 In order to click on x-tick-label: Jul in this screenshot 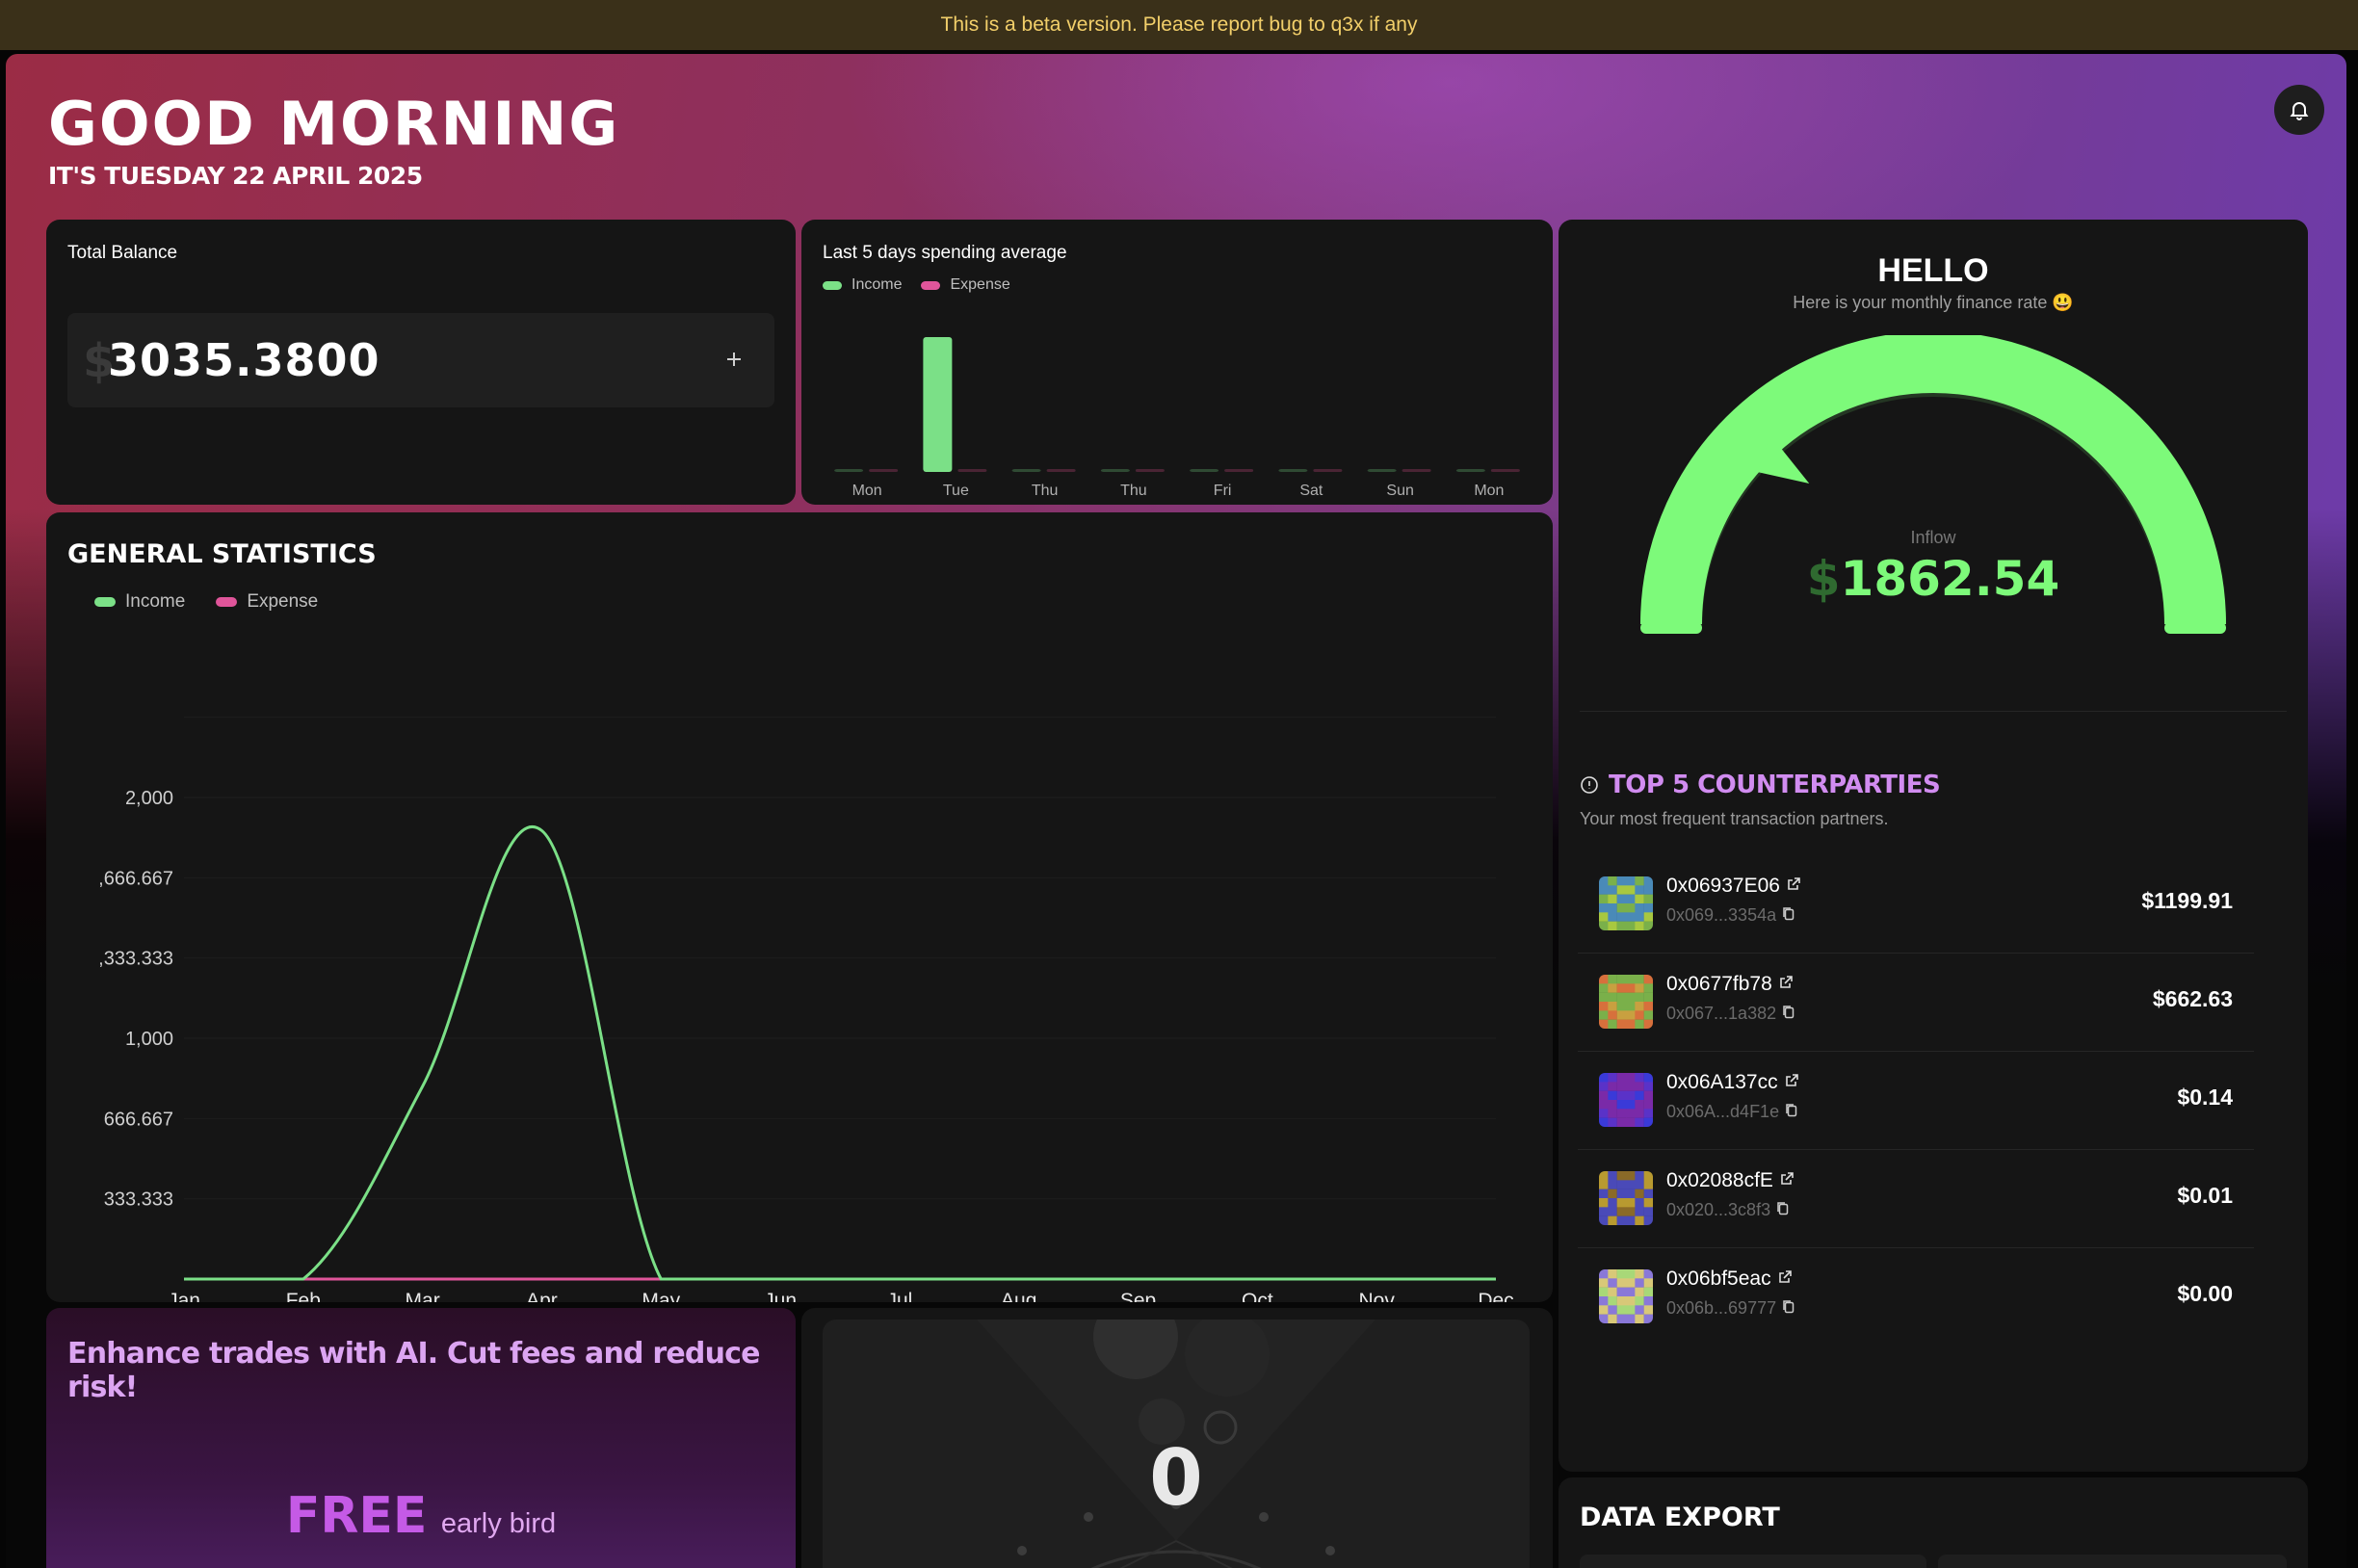, I will do `click(899, 1296)`.